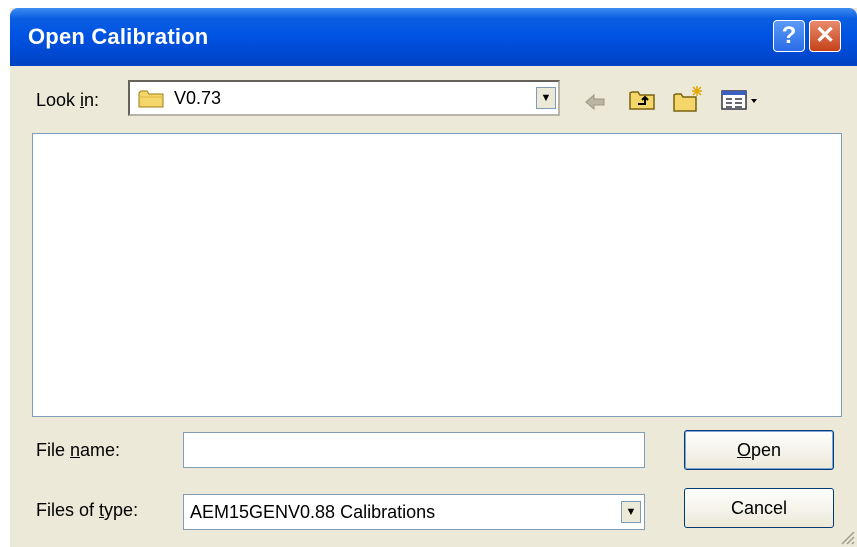  I want to click on look-in-label: Look in:, so click(68, 100).